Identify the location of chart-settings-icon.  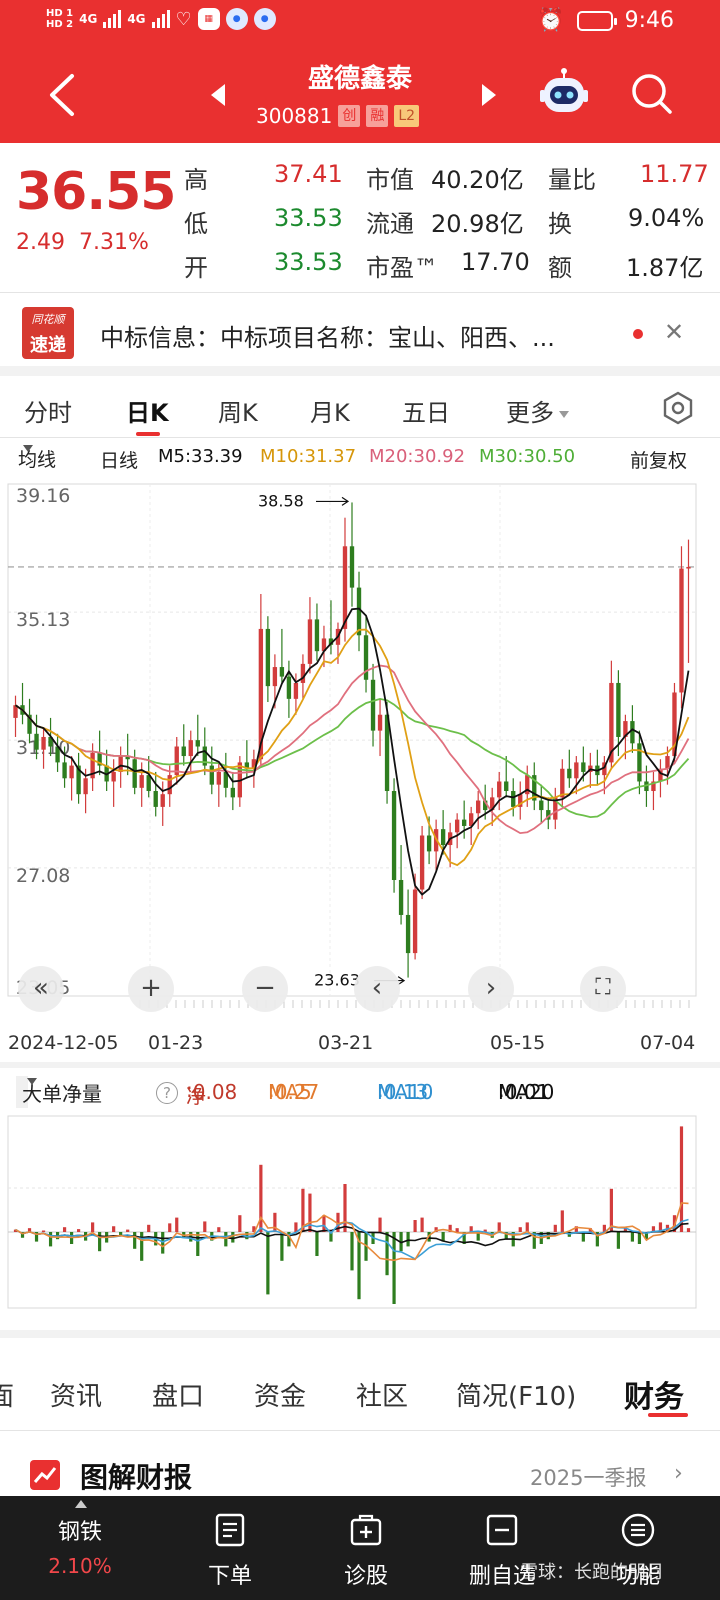
(678, 408).